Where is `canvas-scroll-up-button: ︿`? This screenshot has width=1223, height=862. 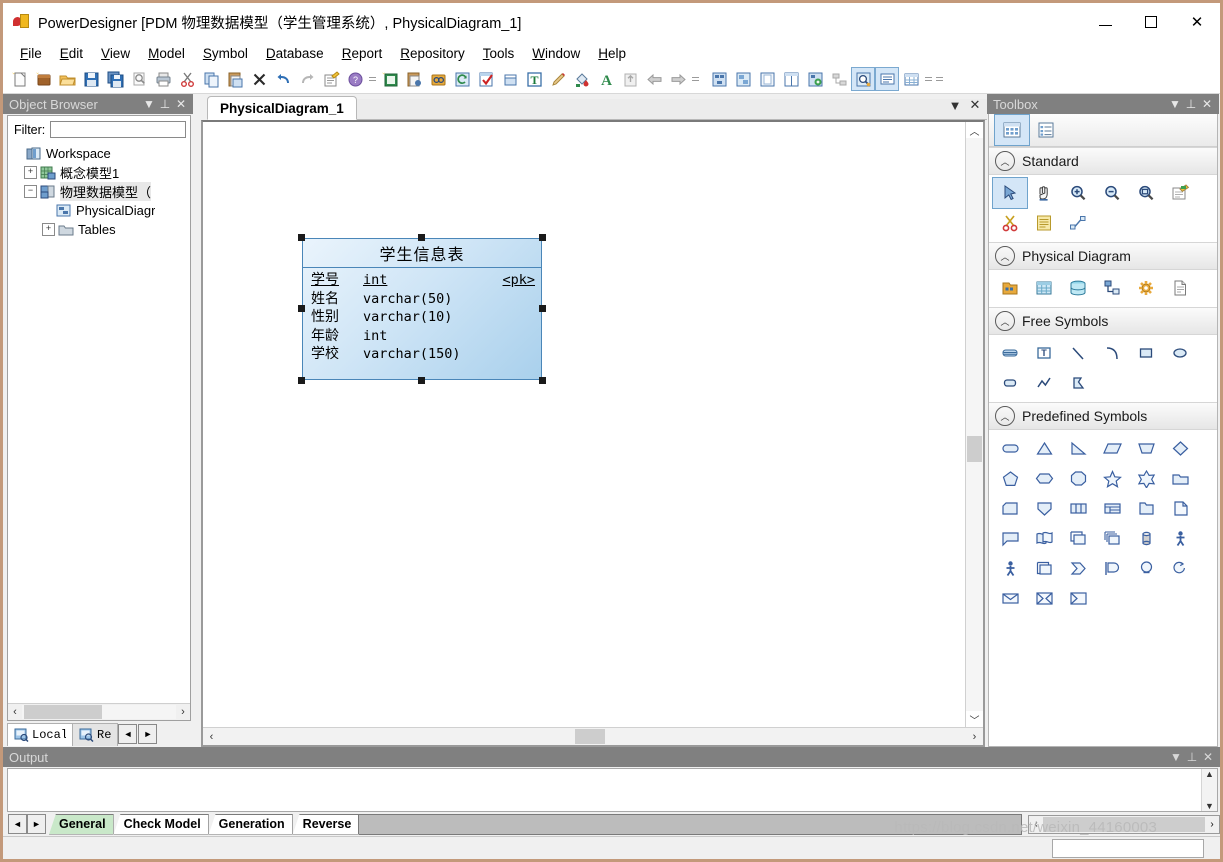 canvas-scroll-up-button: ︿ is located at coordinates (974, 130).